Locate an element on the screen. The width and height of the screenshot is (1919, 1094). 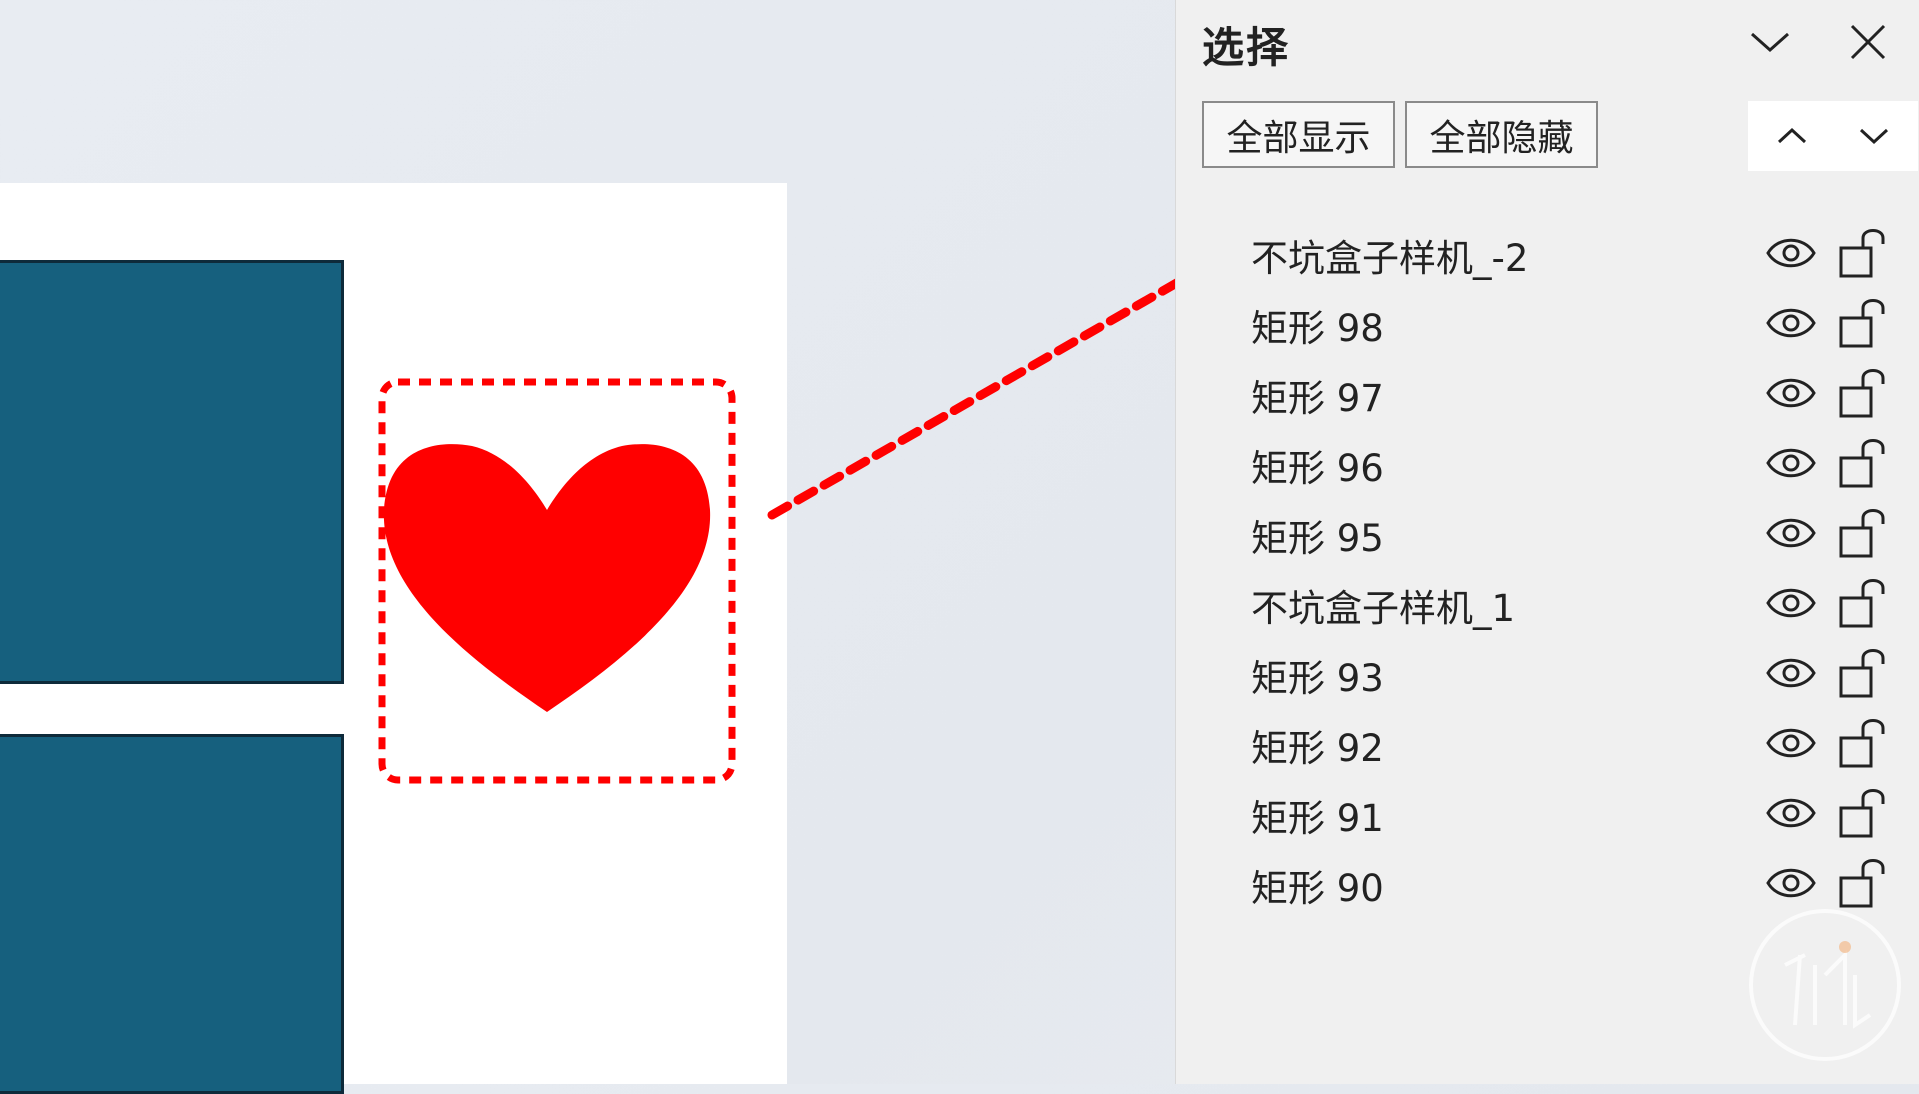
item-label: 不坑盒子样机_-2 is located at coordinates (1390, 258).